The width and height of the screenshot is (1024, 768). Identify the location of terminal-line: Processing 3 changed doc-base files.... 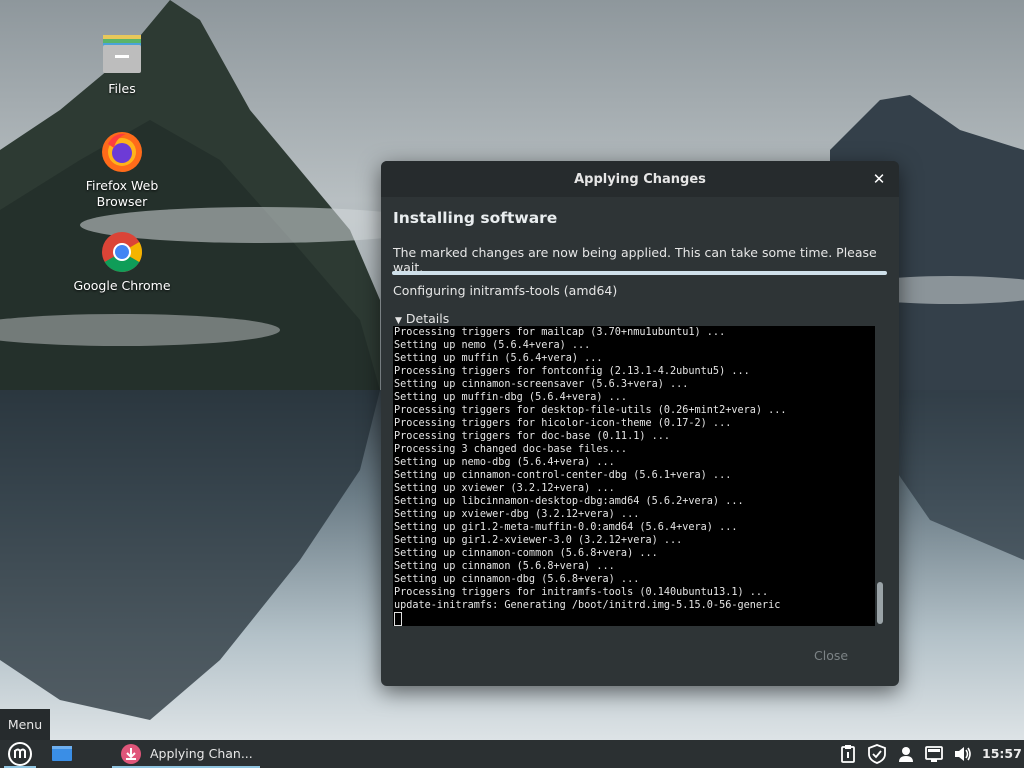
(511, 449).